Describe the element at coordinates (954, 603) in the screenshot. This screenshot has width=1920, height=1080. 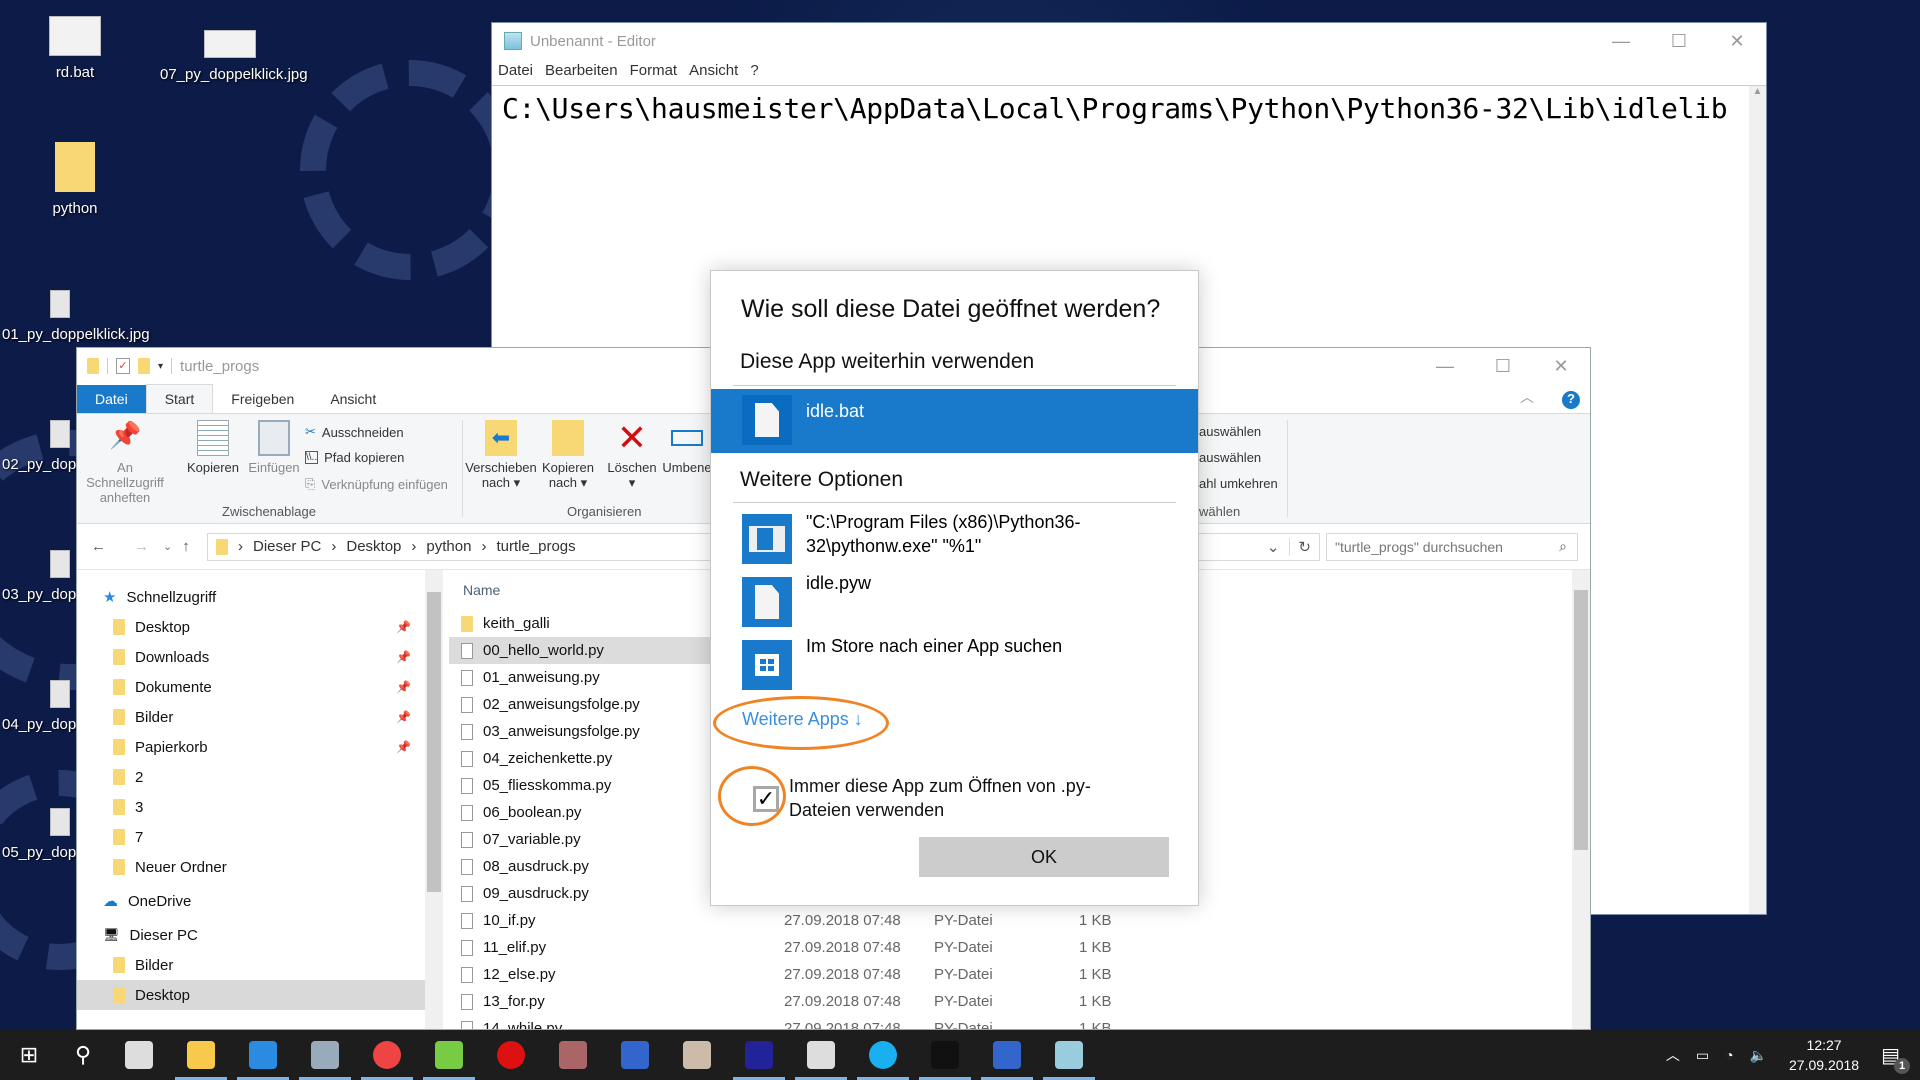
I see `app-option-idle-pyw: idle.pyw` at that location.